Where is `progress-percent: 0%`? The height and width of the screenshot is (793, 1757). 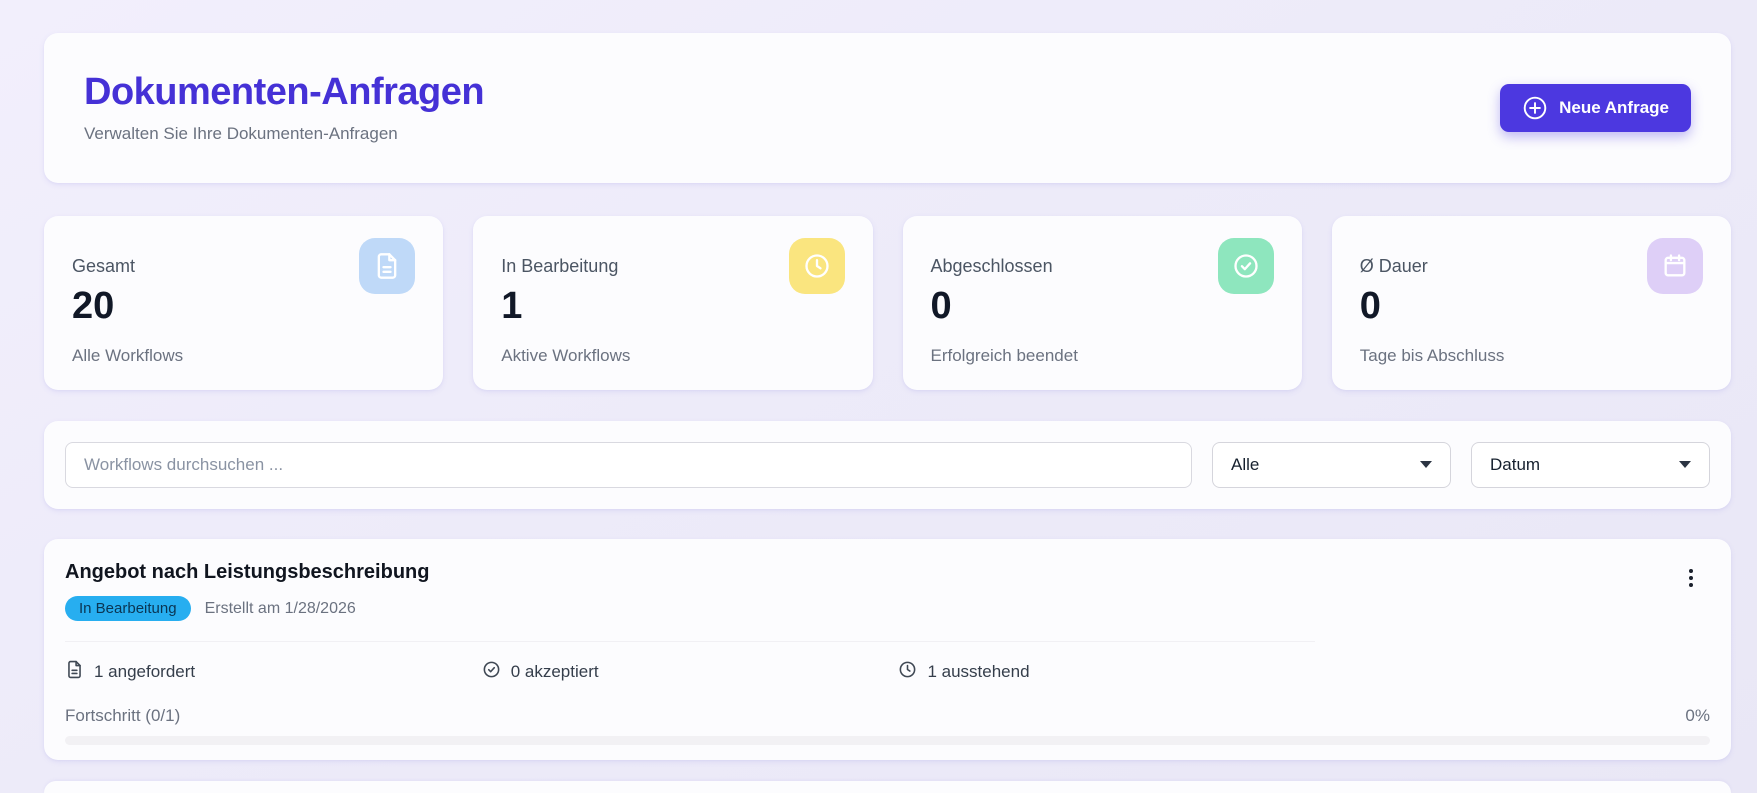 progress-percent: 0% is located at coordinates (1697, 716).